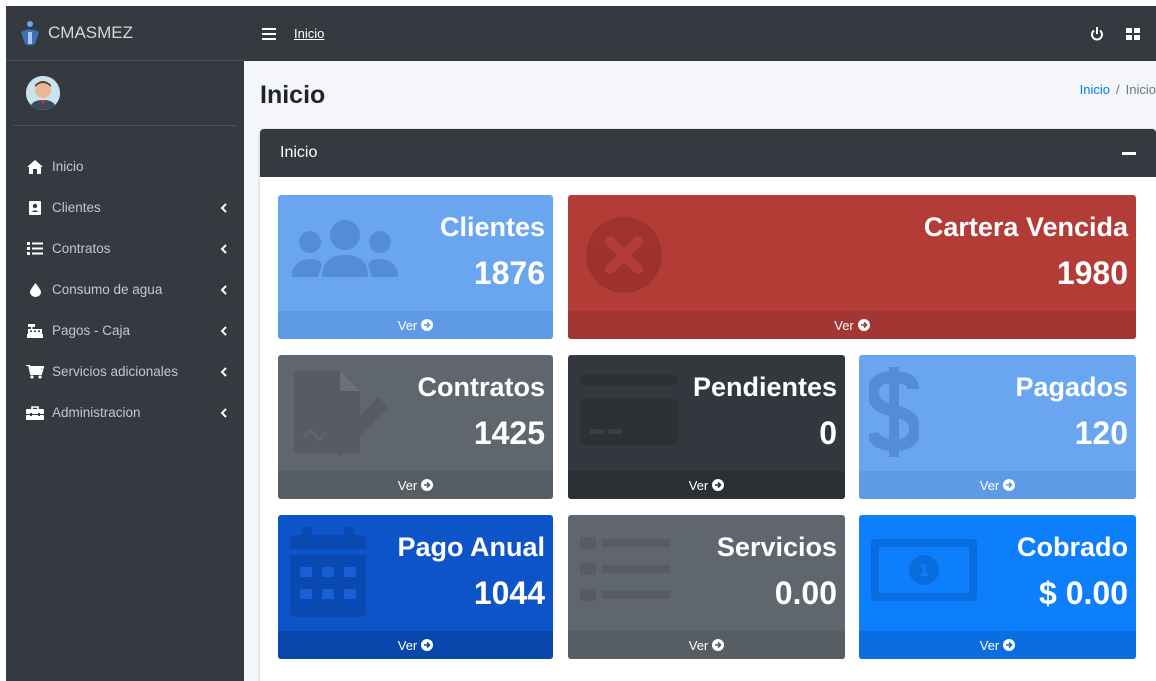  I want to click on box-title: Contratos, so click(481, 387).